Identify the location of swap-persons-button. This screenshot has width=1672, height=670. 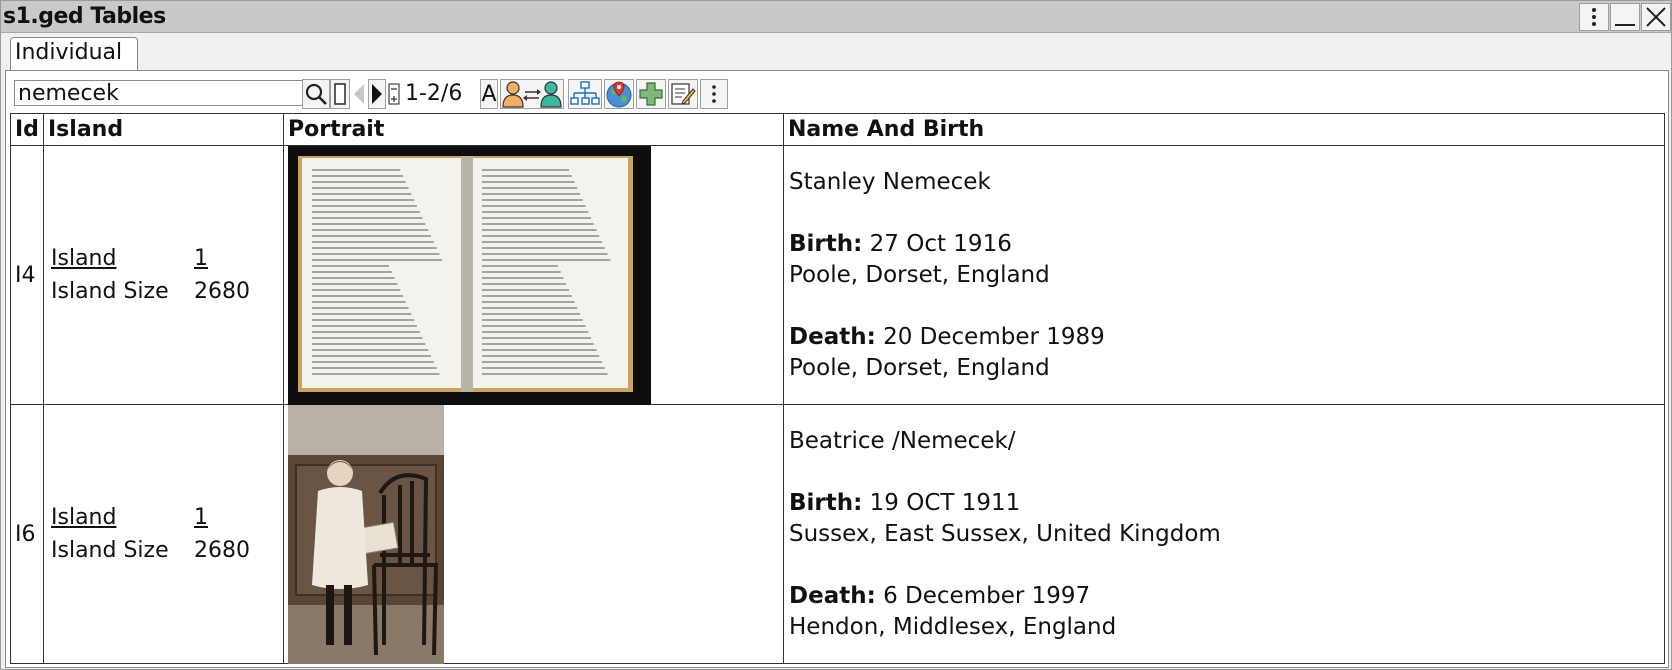
(532, 94).